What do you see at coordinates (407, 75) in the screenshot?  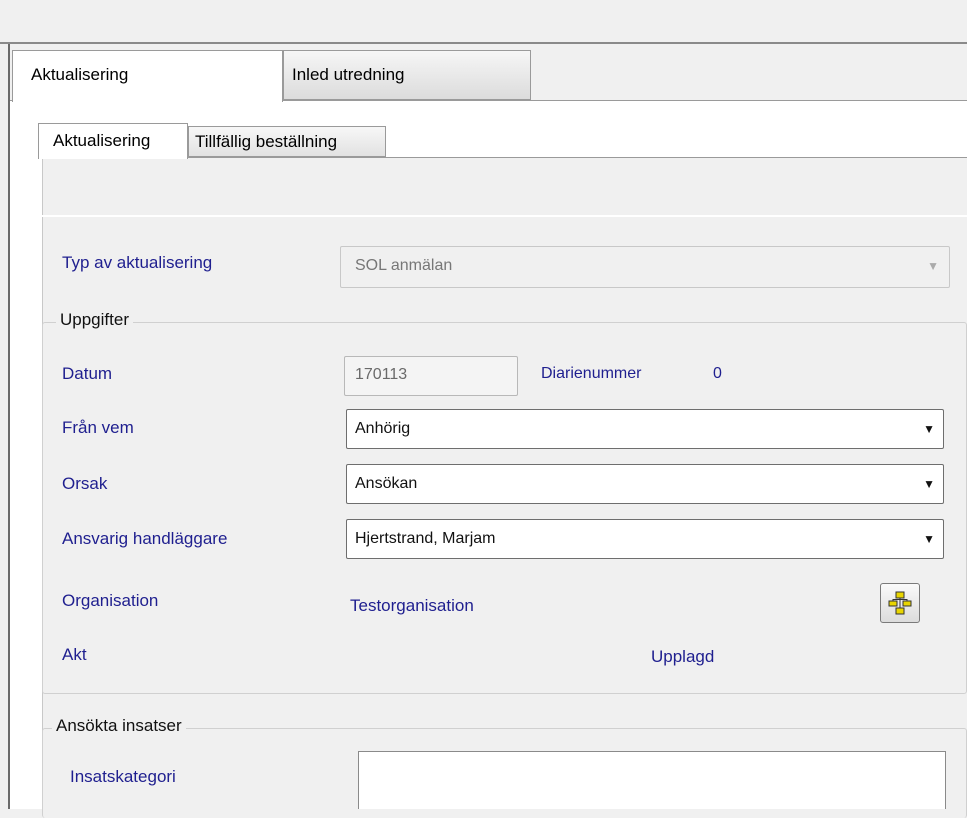 I see `tab-inled-utredning: Inled utredning` at bounding box center [407, 75].